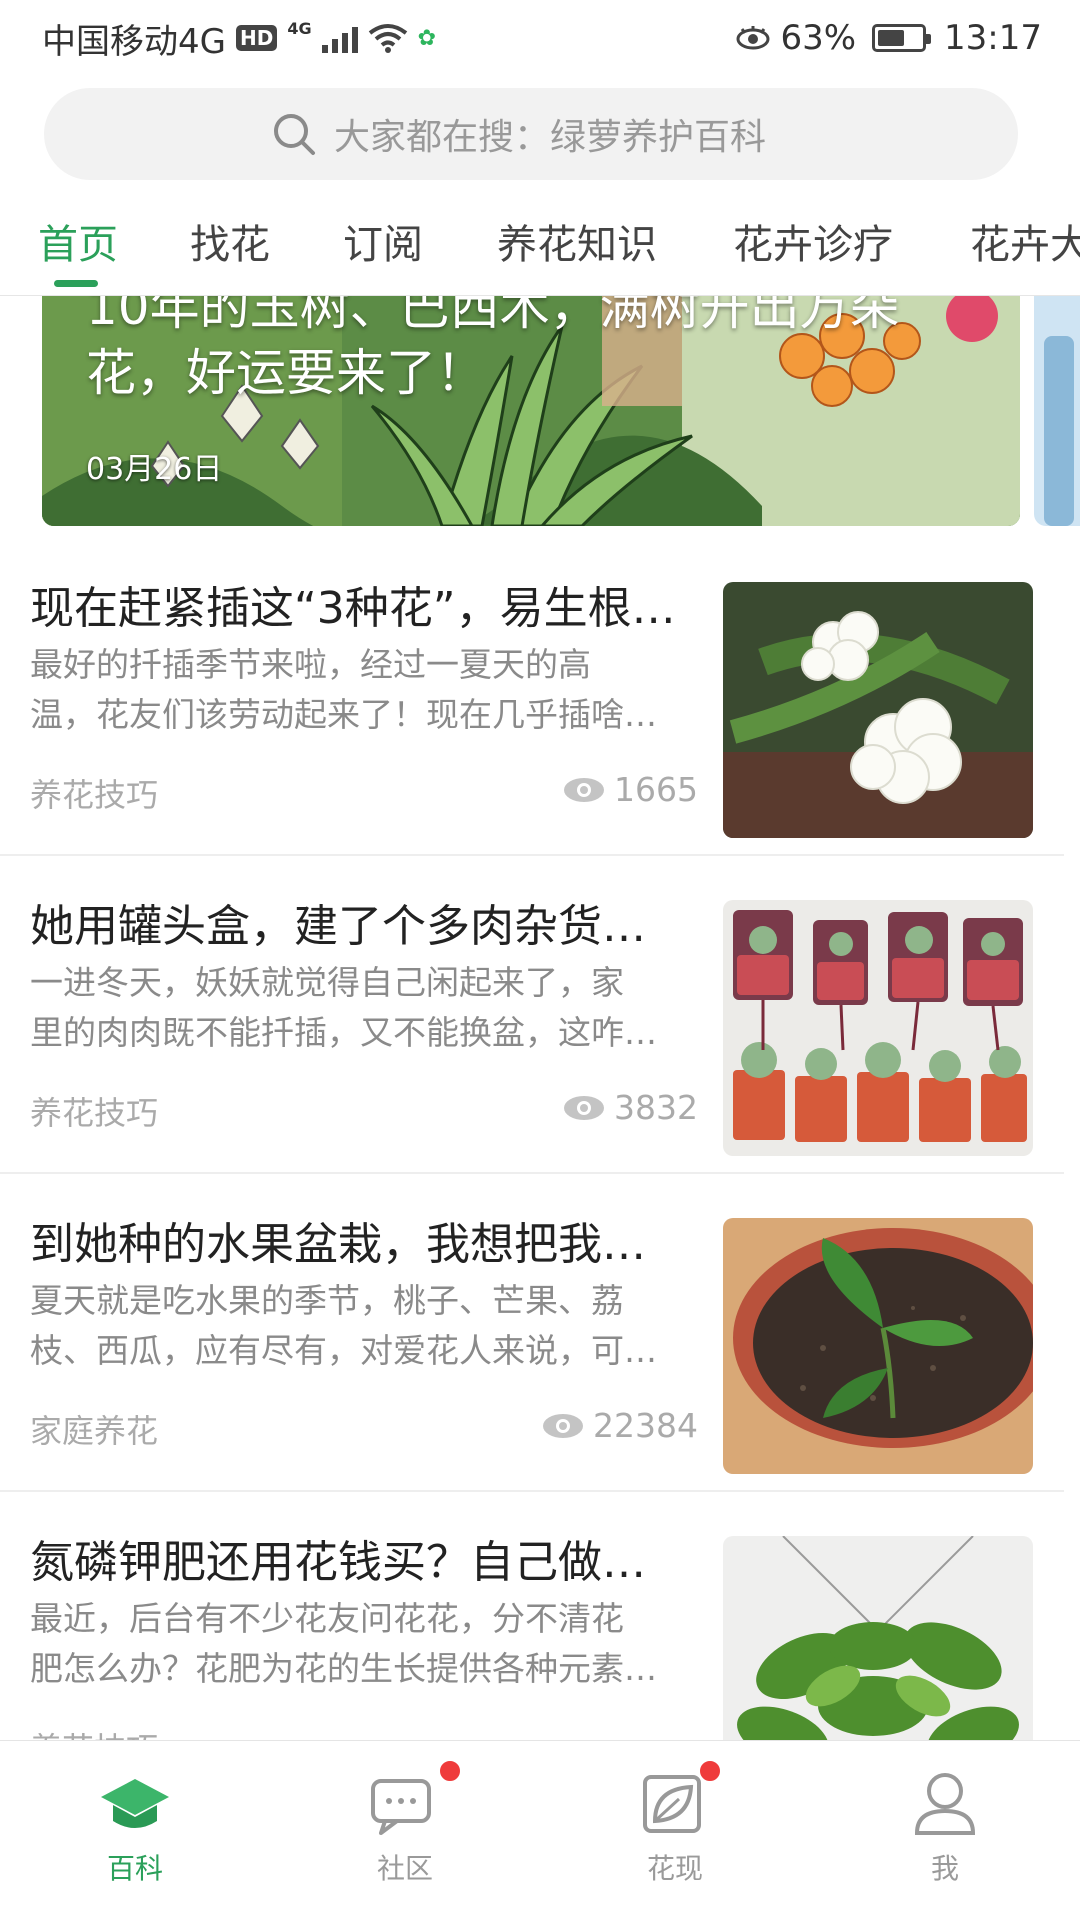 The height and width of the screenshot is (1920, 1080). I want to click on article-summary-line: 夏天就是吃水果的季节，桃子、芒果、荔, so click(327, 1300).